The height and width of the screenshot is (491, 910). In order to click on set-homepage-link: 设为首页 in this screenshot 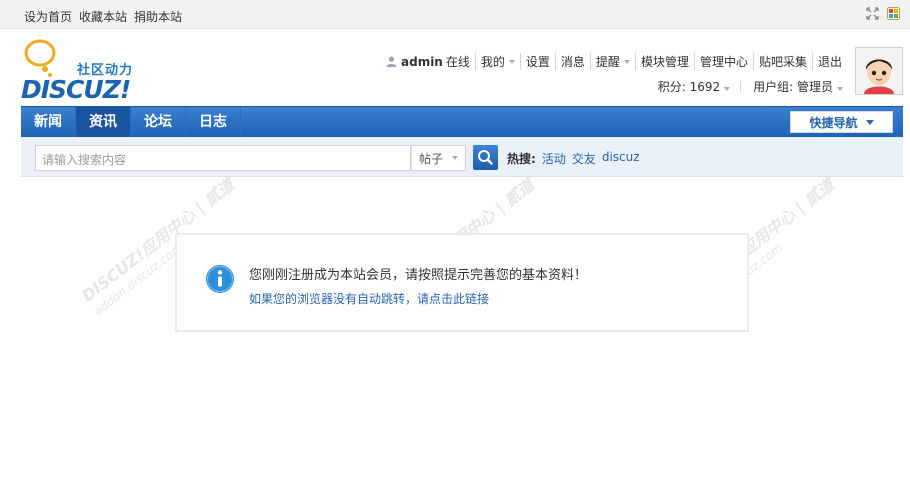, I will do `click(48, 16)`.